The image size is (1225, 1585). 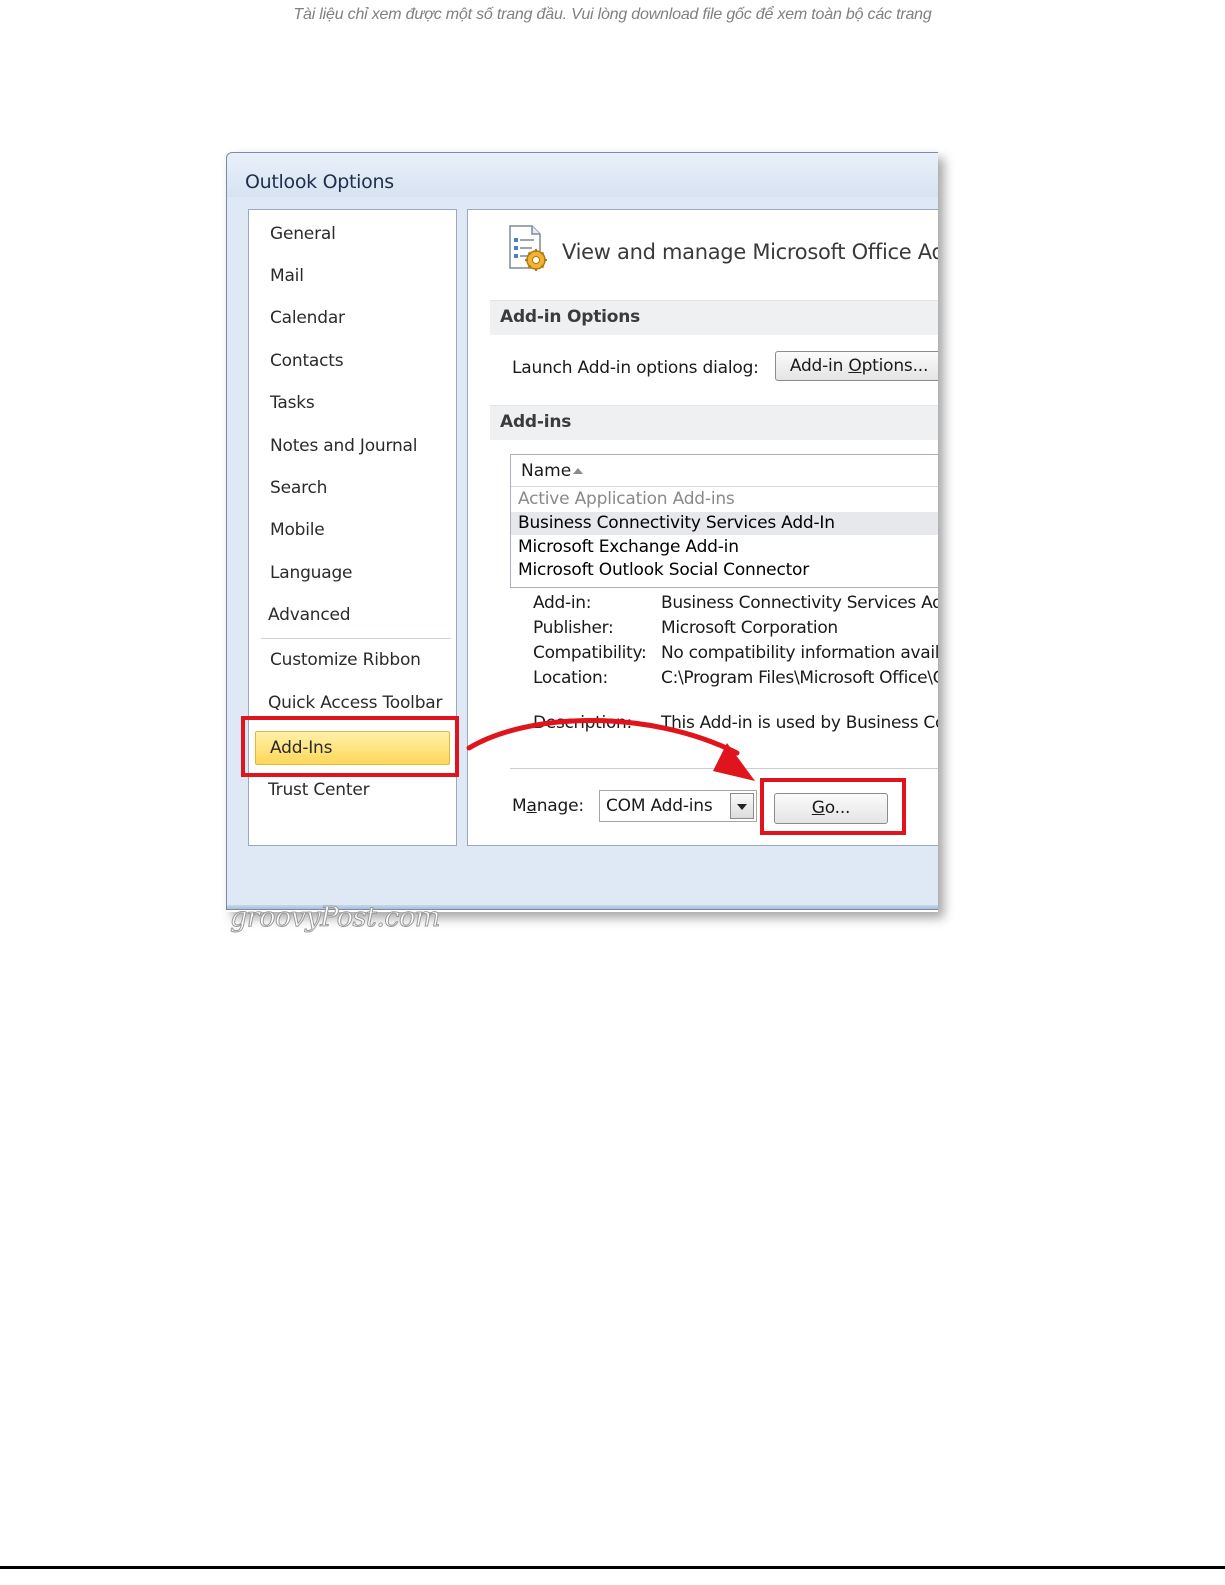 I want to click on nav-item-contacts: Contacts, so click(x=307, y=361).